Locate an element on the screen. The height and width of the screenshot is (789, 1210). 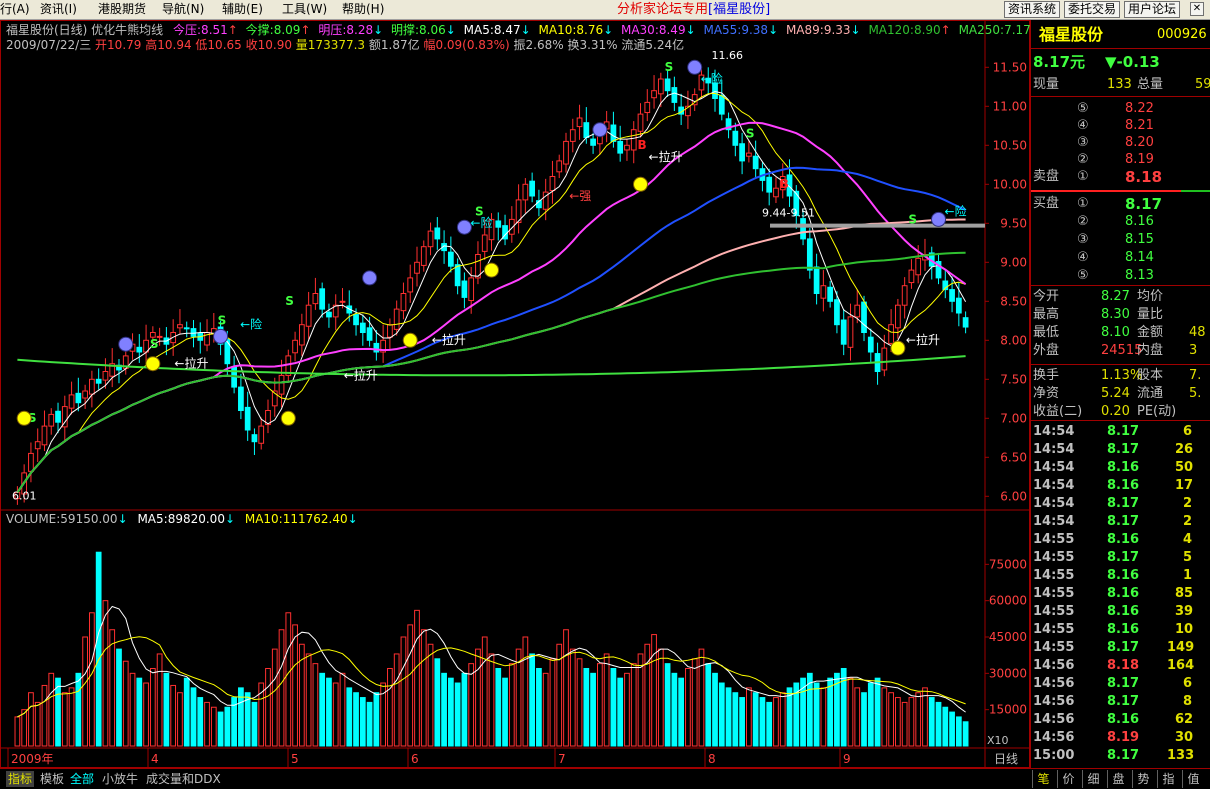
menu-item-hk-futures: 港股期货 is located at coordinates (122, 10).